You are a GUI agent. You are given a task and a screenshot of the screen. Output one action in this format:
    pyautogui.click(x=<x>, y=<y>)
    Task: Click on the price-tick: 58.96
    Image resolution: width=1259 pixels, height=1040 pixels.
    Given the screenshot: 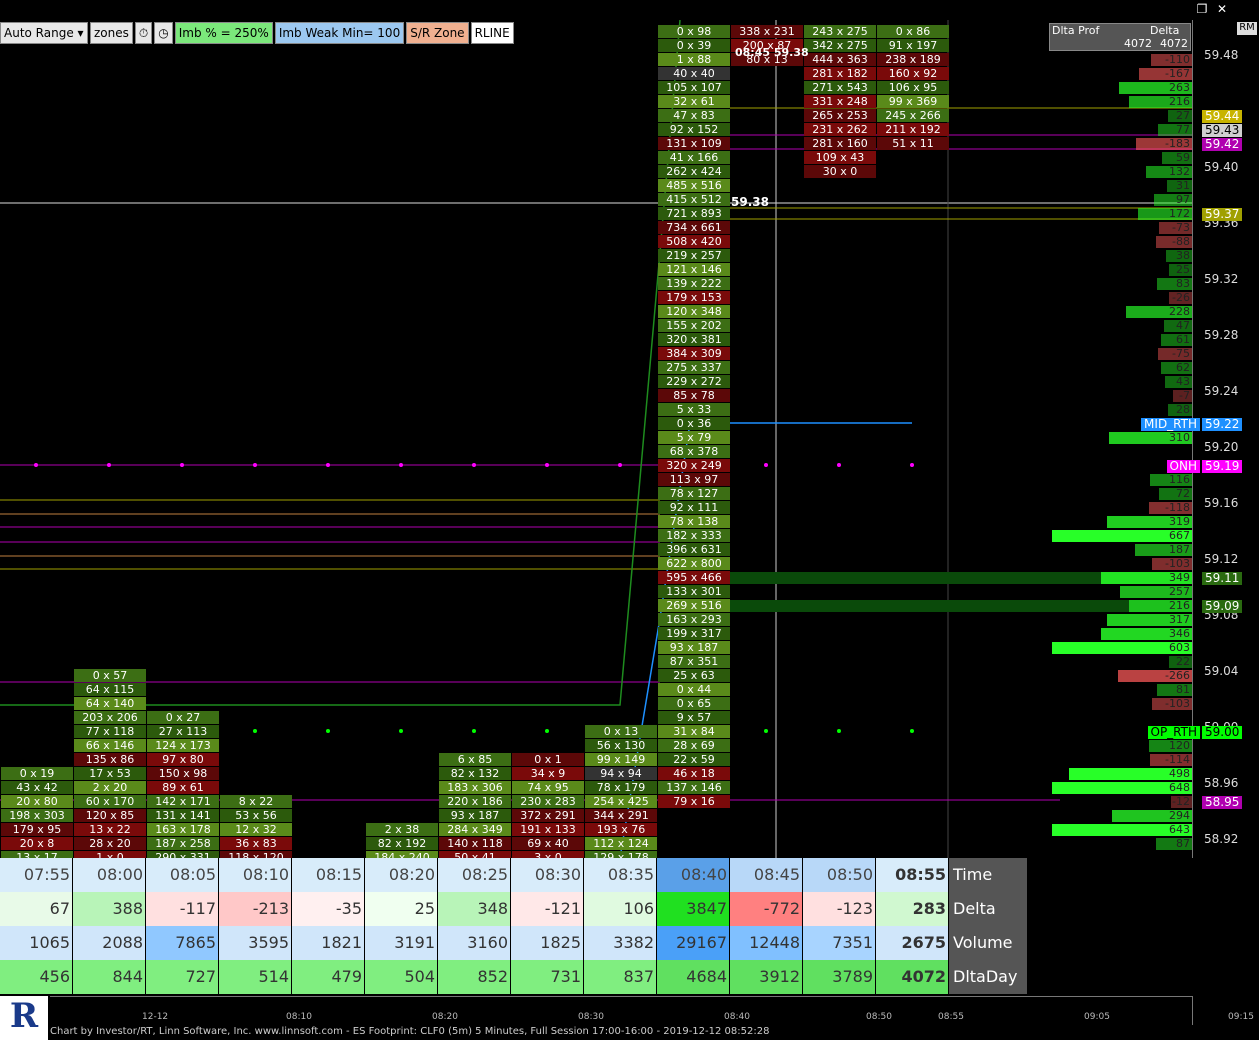 What is the action you would take?
    pyautogui.click(x=1221, y=783)
    